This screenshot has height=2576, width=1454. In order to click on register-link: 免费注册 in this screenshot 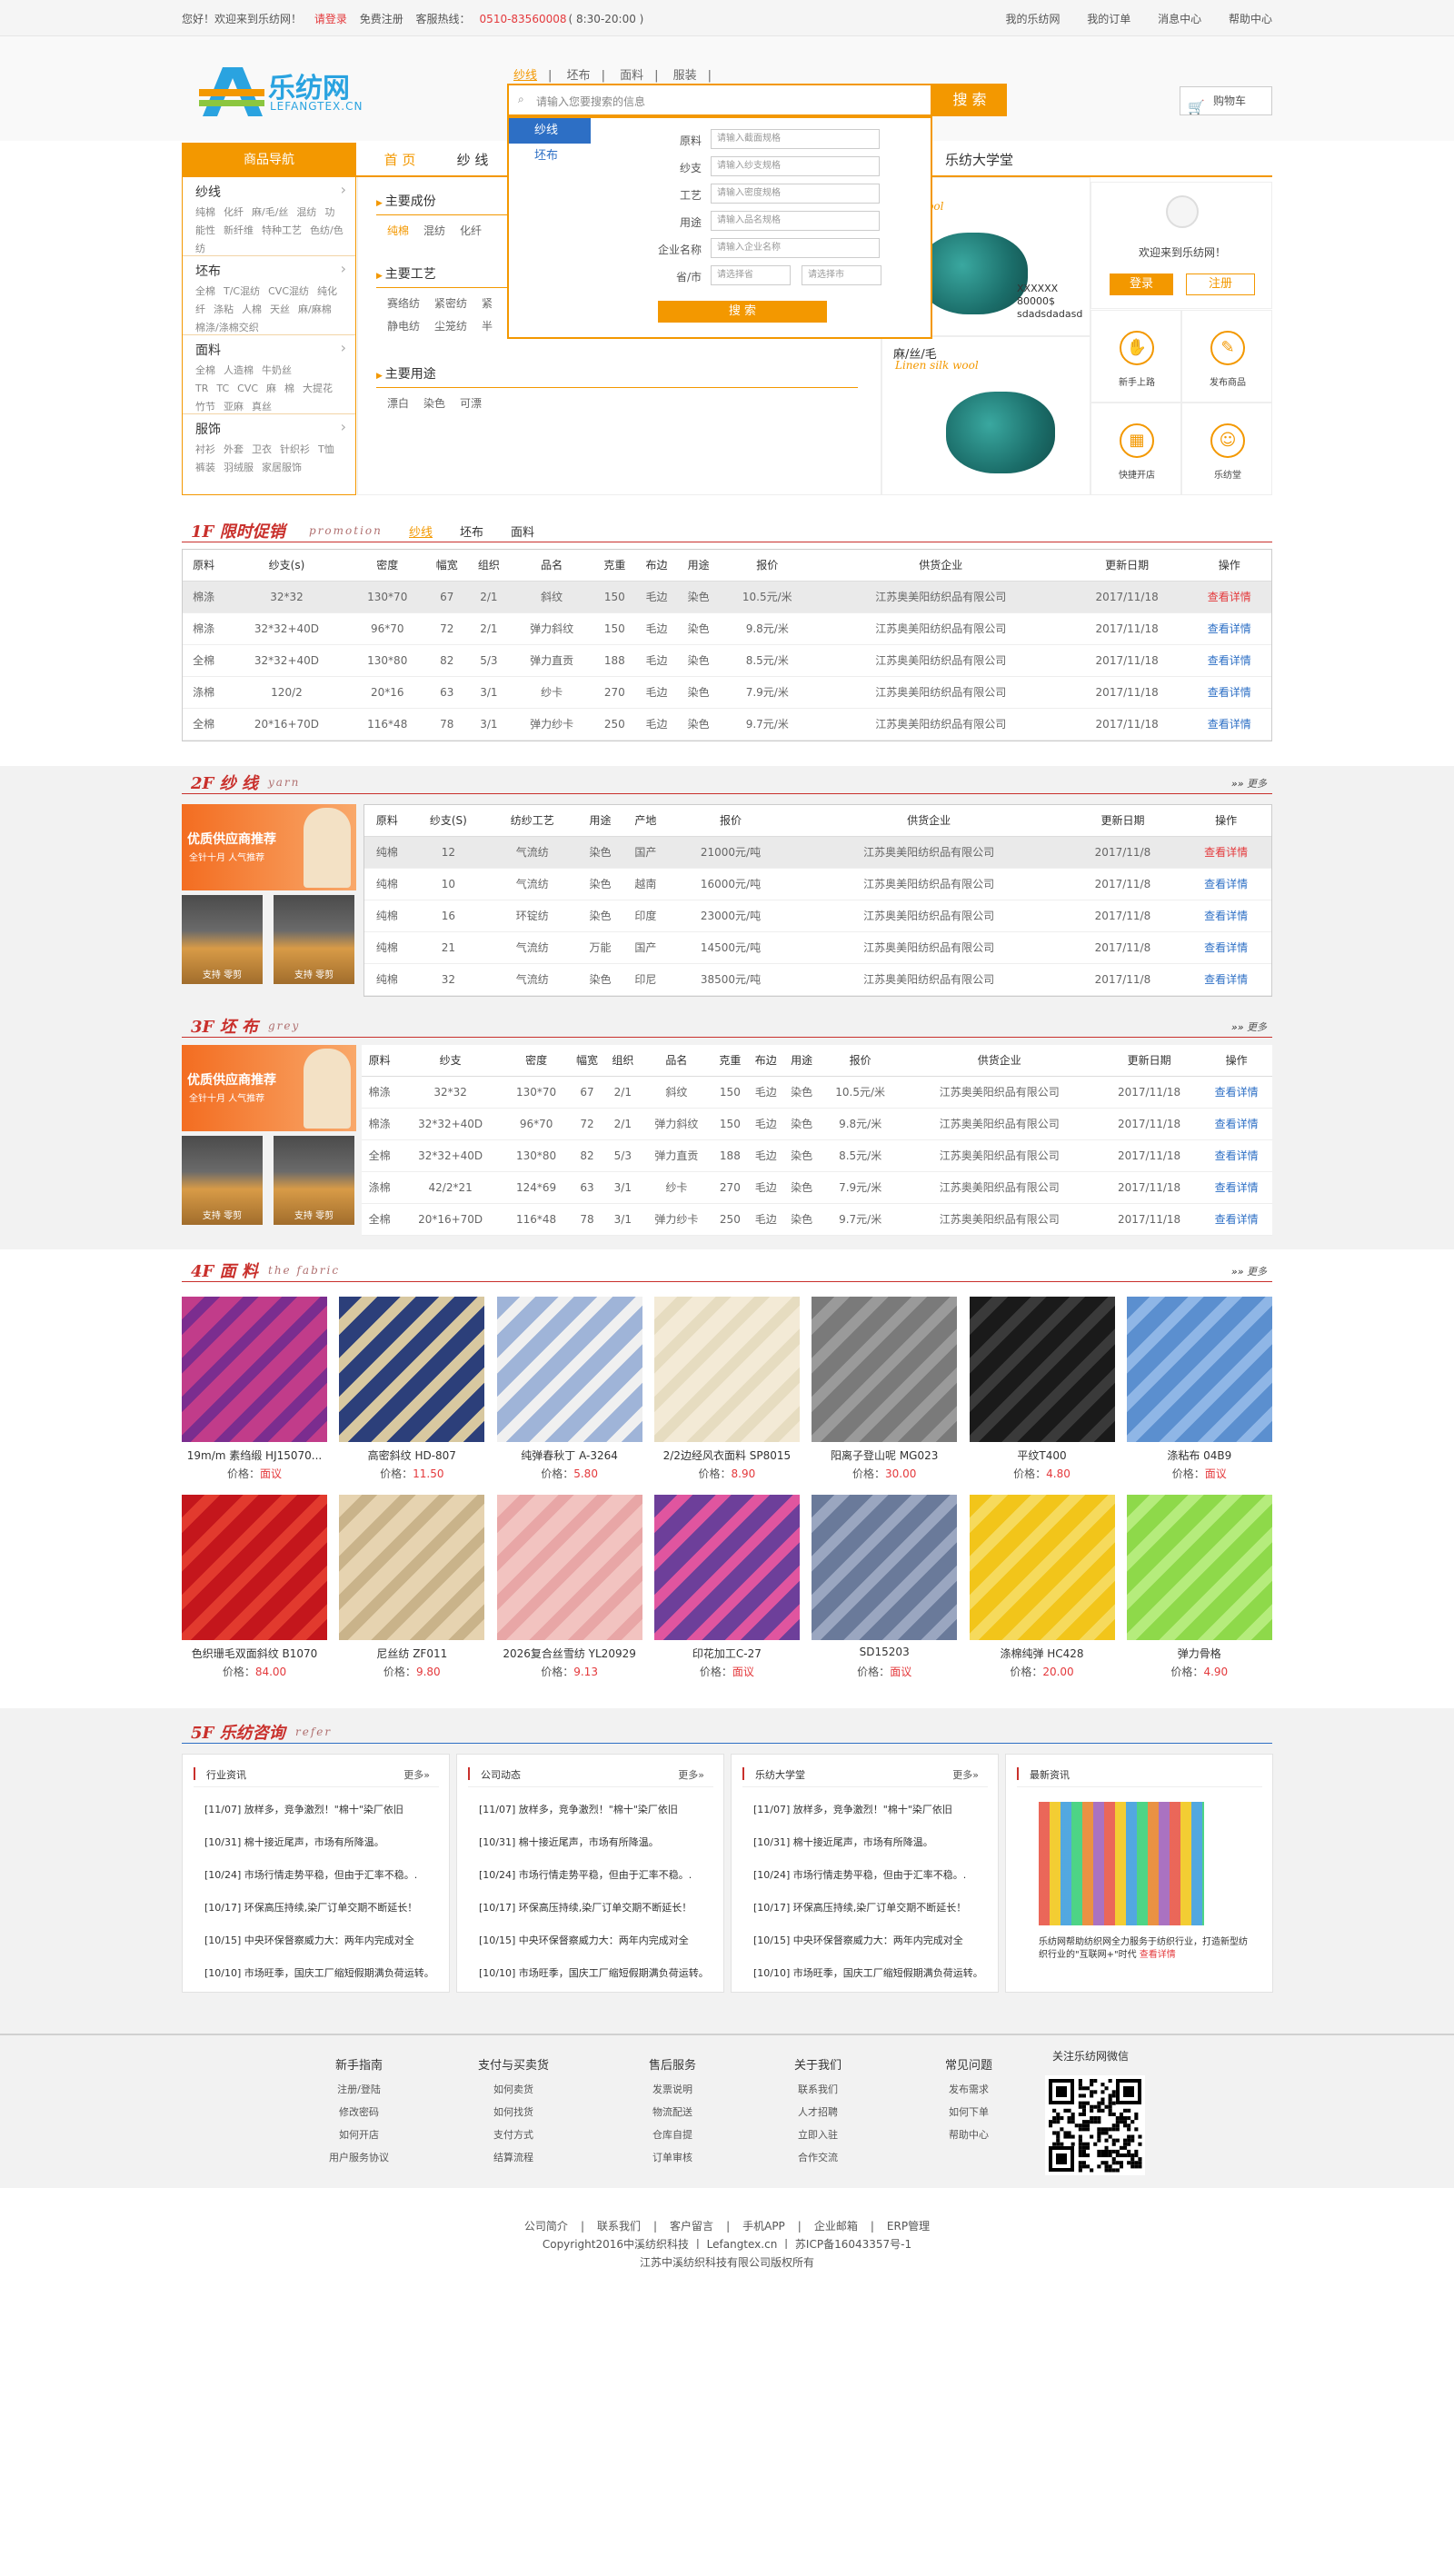, I will do `click(381, 19)`.